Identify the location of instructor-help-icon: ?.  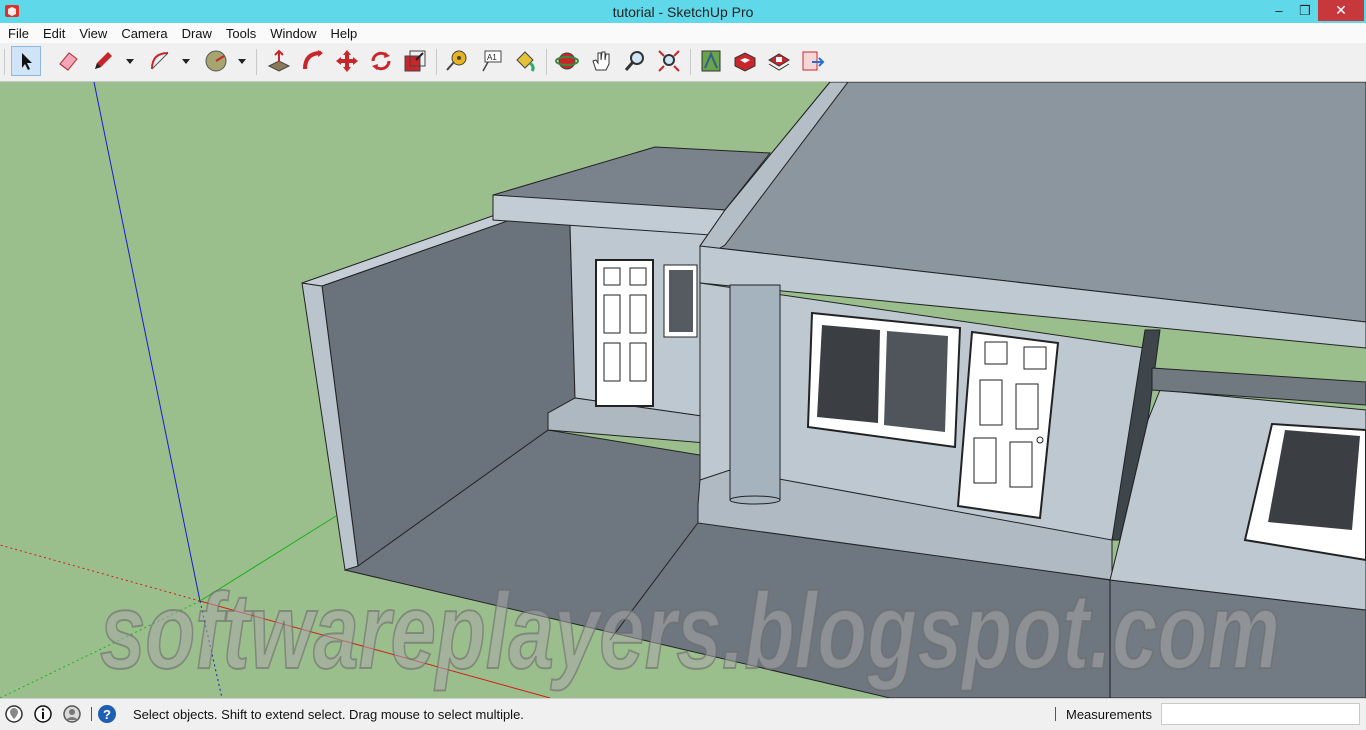
(107, 714).